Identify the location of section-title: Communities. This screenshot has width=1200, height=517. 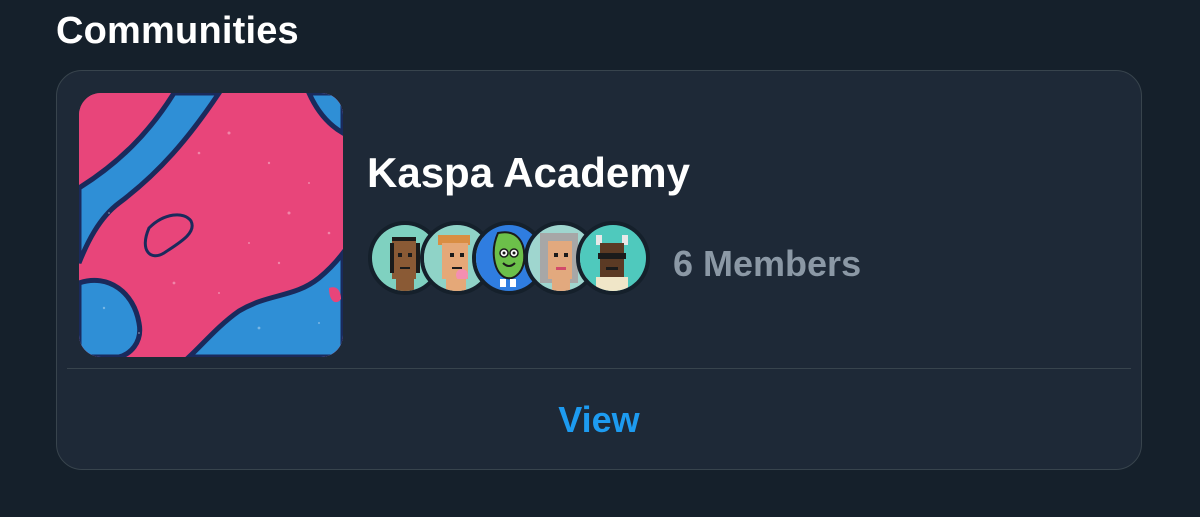
(177, 31).